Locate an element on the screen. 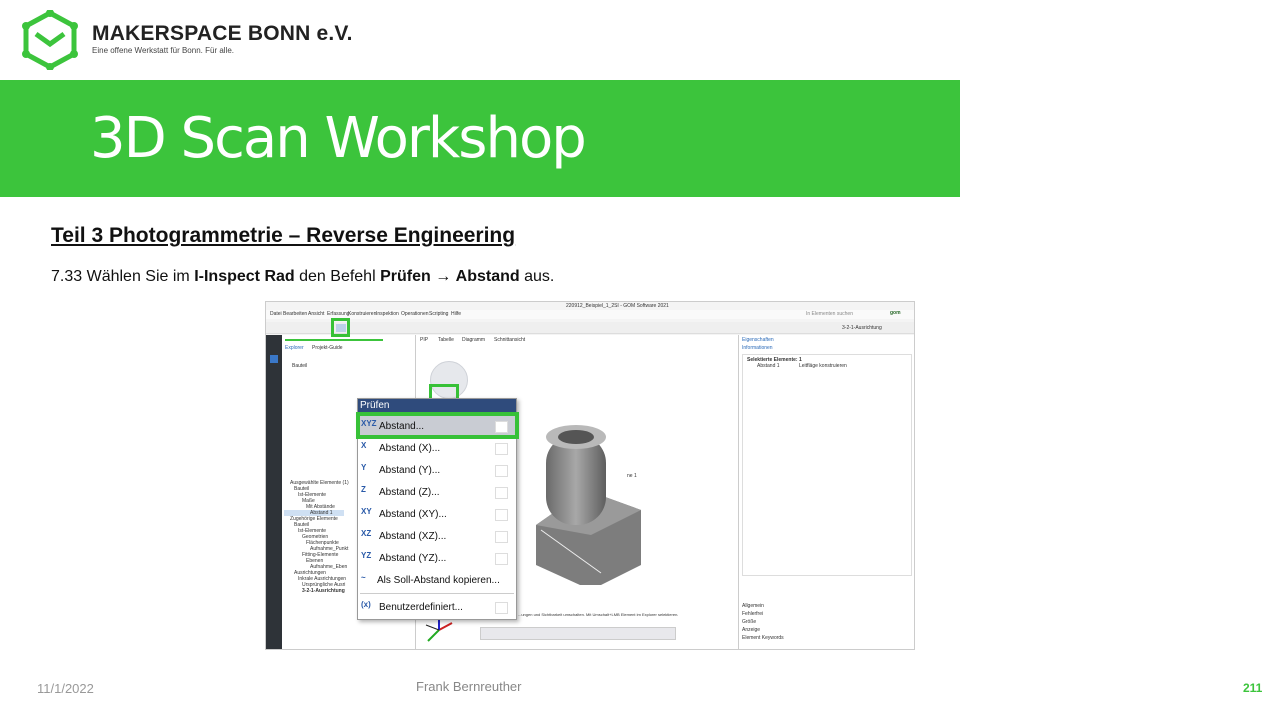  tree-item-bauteil: Bauteil is located at coordinates (299, 366).